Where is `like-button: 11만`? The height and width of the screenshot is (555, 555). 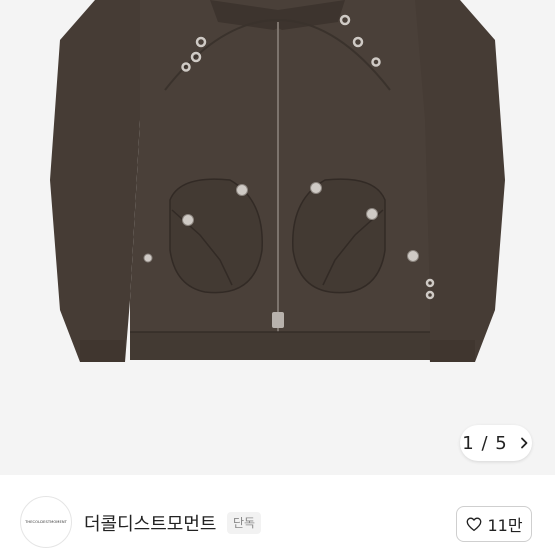
like-button: 11만 is located at coordinates (494, 524).